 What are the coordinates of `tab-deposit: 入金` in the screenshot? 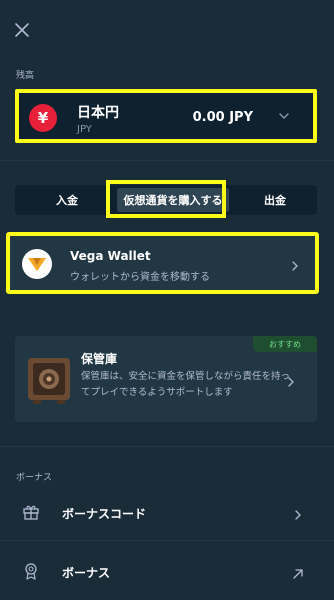 It's located at (67, 200).